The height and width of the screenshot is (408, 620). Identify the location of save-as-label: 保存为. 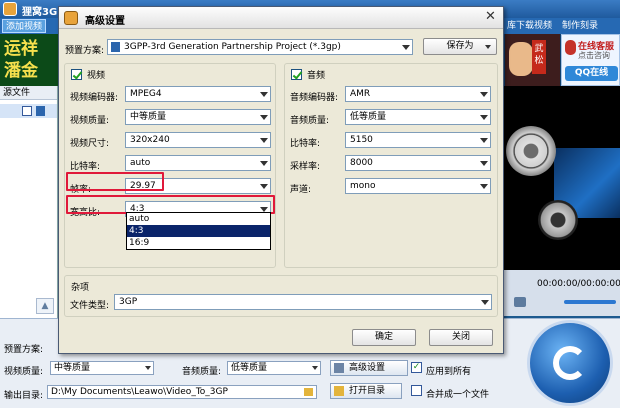
(460, 46).